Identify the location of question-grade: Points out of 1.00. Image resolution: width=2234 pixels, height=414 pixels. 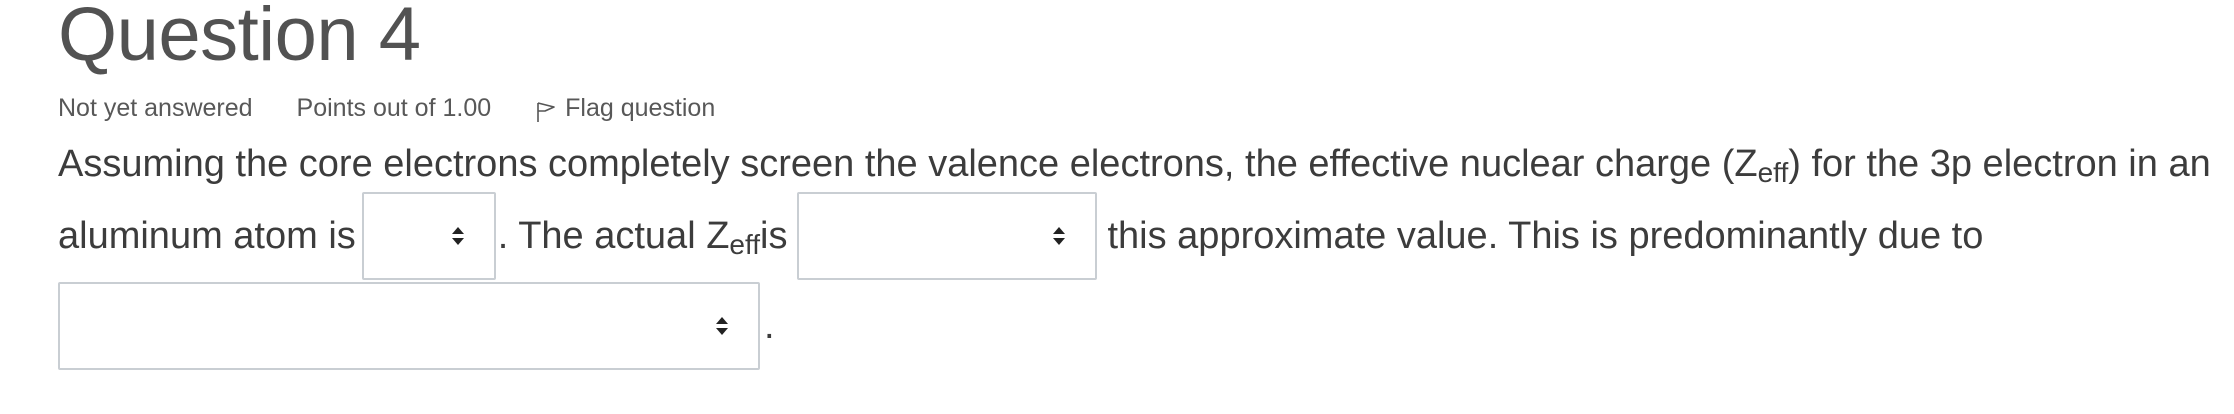
(394, 107).